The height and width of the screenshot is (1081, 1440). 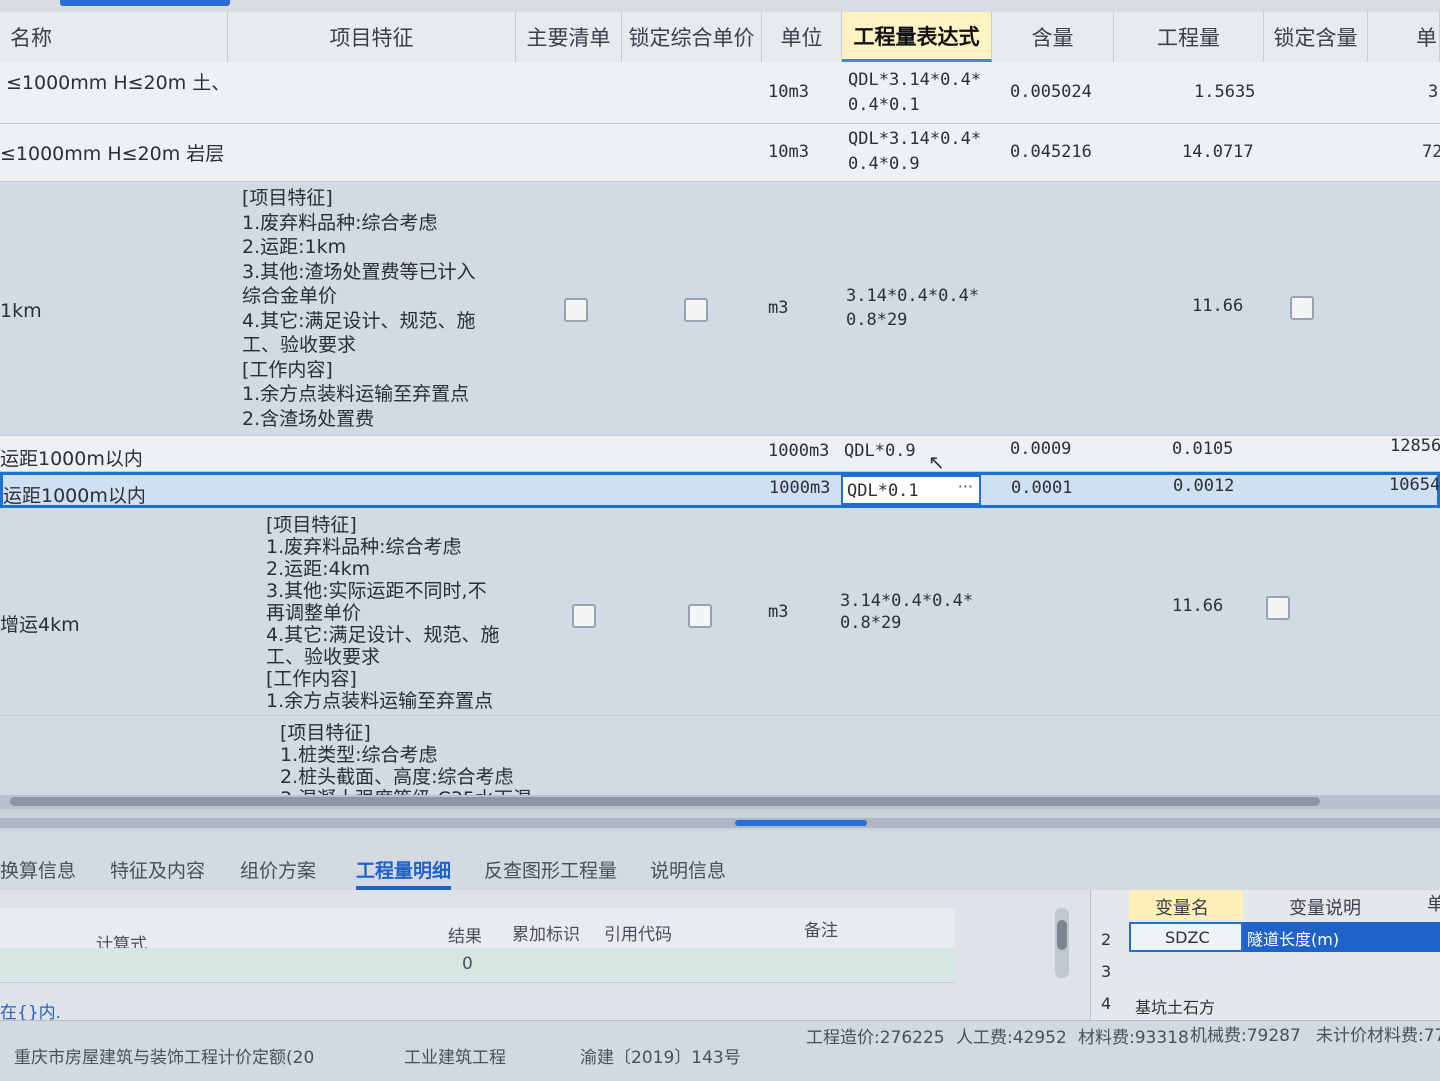 What do you see at coordinates (1186, 905) in the screenshot?
I see `var-header-name: 变量名` at bounding box center [1186, 905].